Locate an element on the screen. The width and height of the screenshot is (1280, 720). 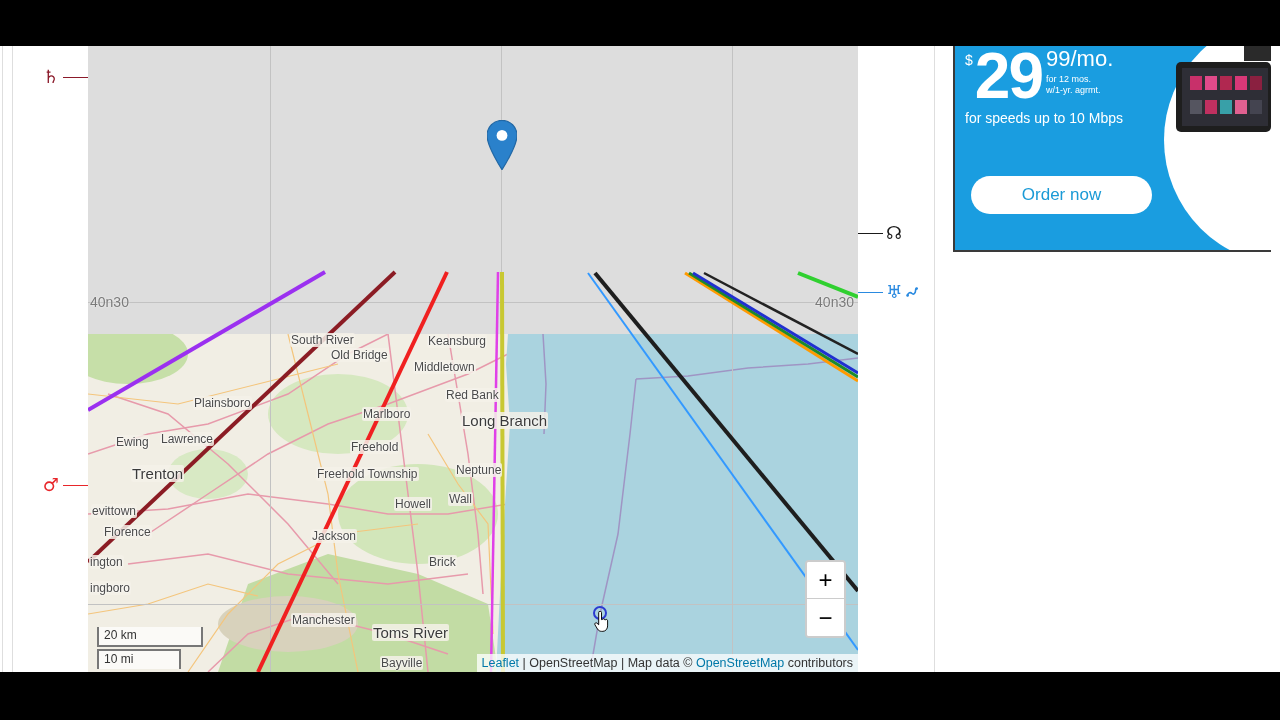
place-label: Manchester is located at coordinates (323, 620).